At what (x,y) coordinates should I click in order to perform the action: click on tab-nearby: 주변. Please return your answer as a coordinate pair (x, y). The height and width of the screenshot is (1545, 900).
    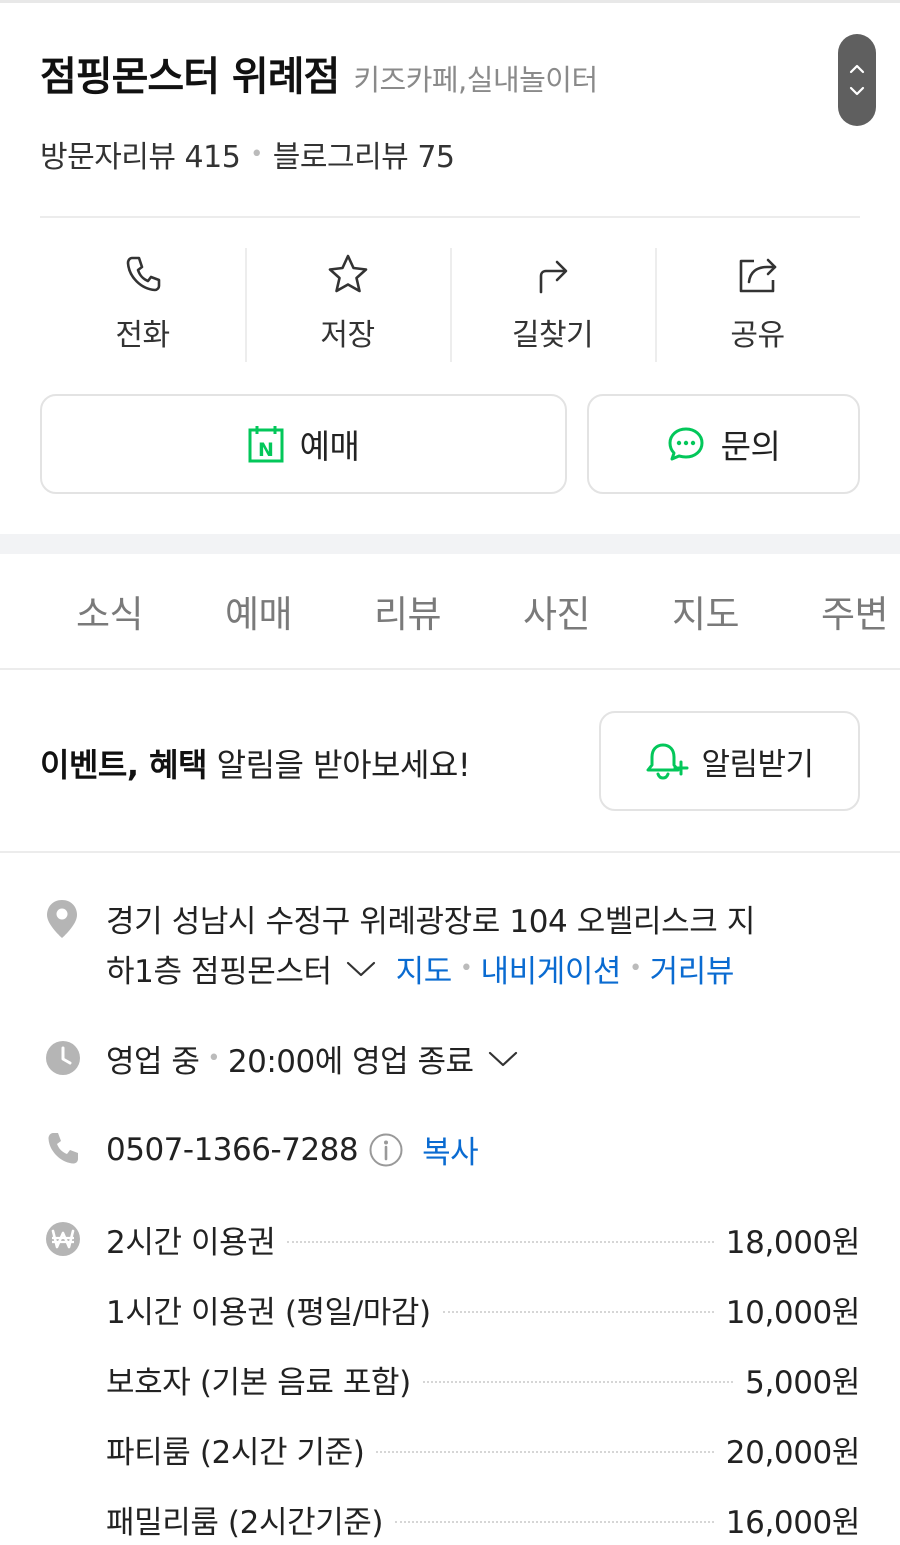
    Looking at the image, I should click on (855, 611).